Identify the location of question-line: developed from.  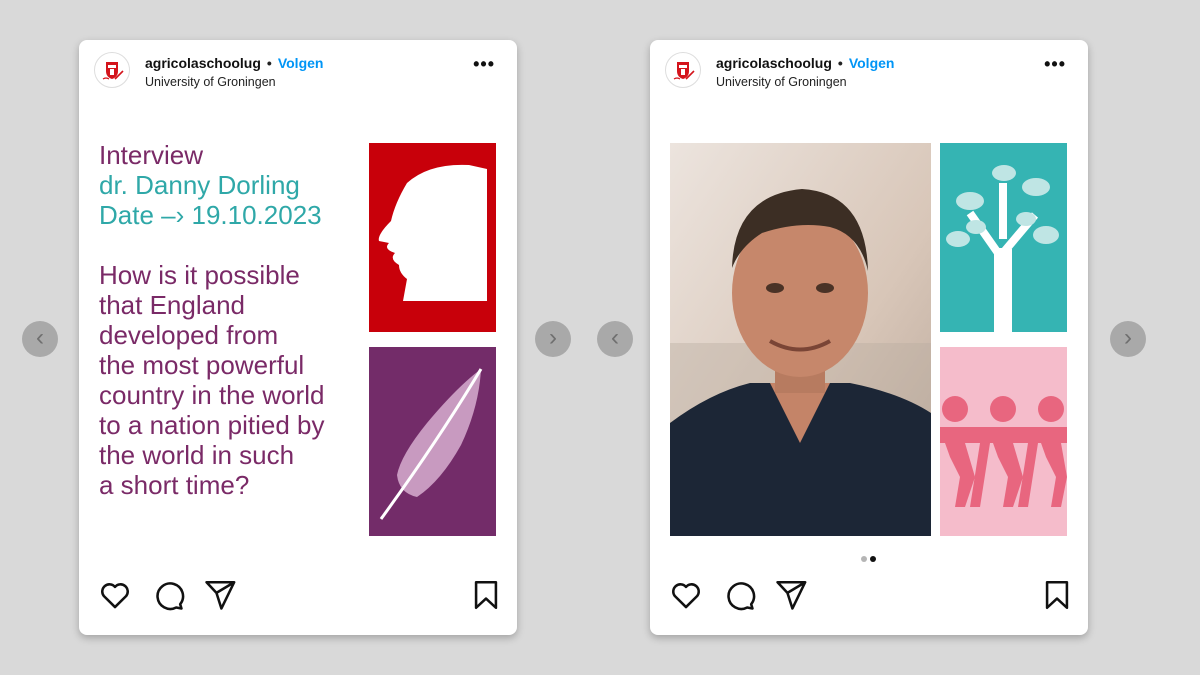
(189, 335).